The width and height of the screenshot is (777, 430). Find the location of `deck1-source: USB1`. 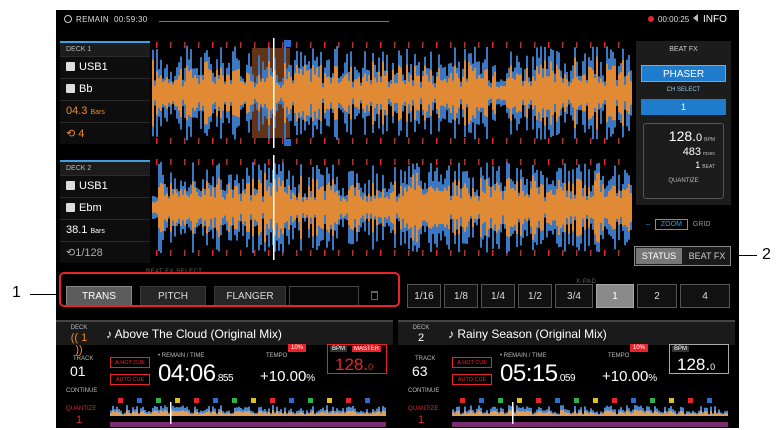

deck1-source: USB1 is located at coordinates (105, 67).